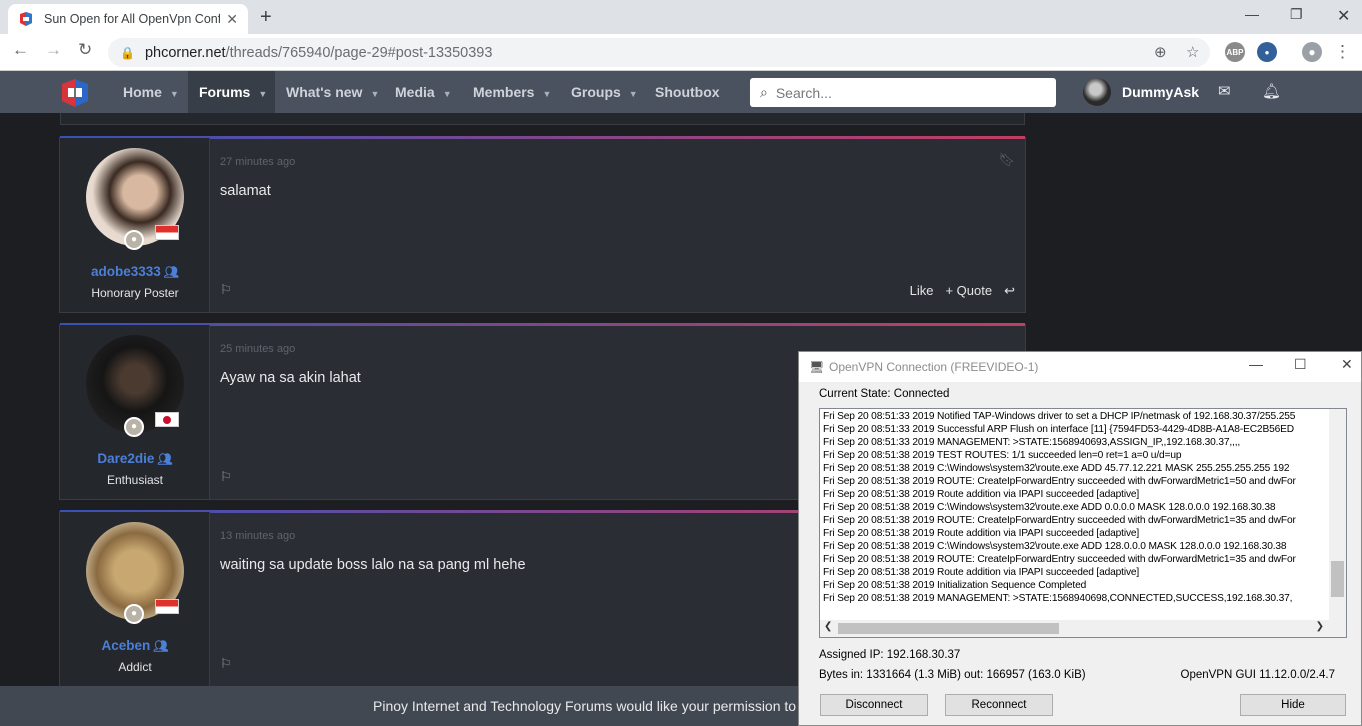 This screenshot has height=726, width=1362. I want to click on nav-whats-new: What's new ▼, so click(332, 92).